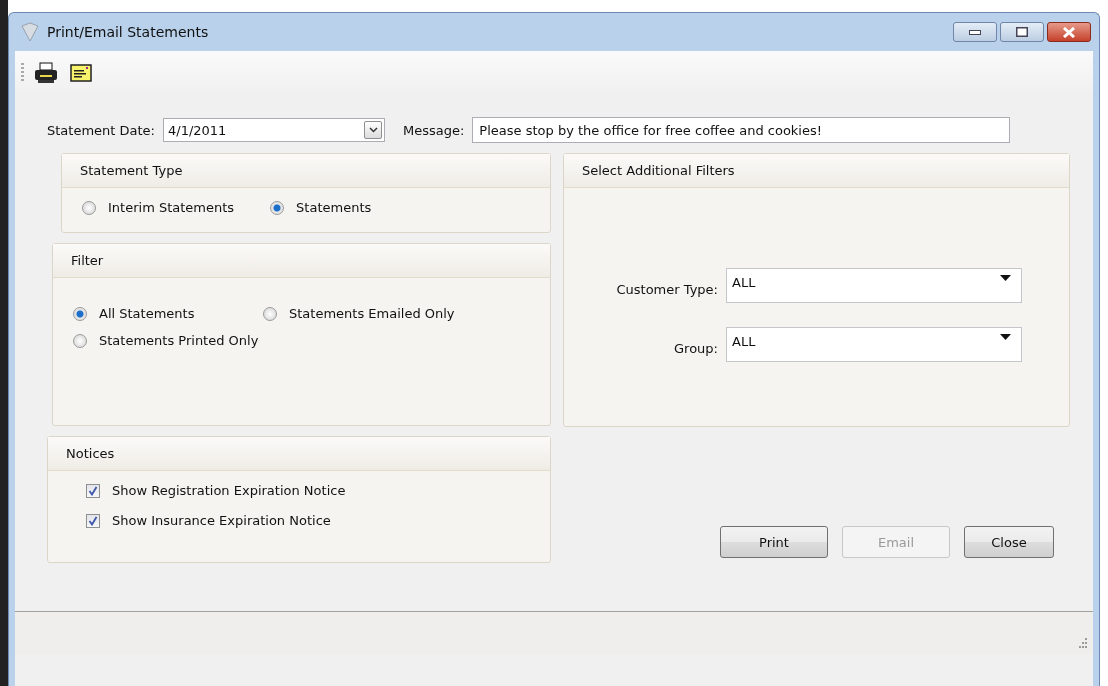  Describe the element at coordinates (321, 207) in the screenshot. I see `radio-option: Statements` at that location.